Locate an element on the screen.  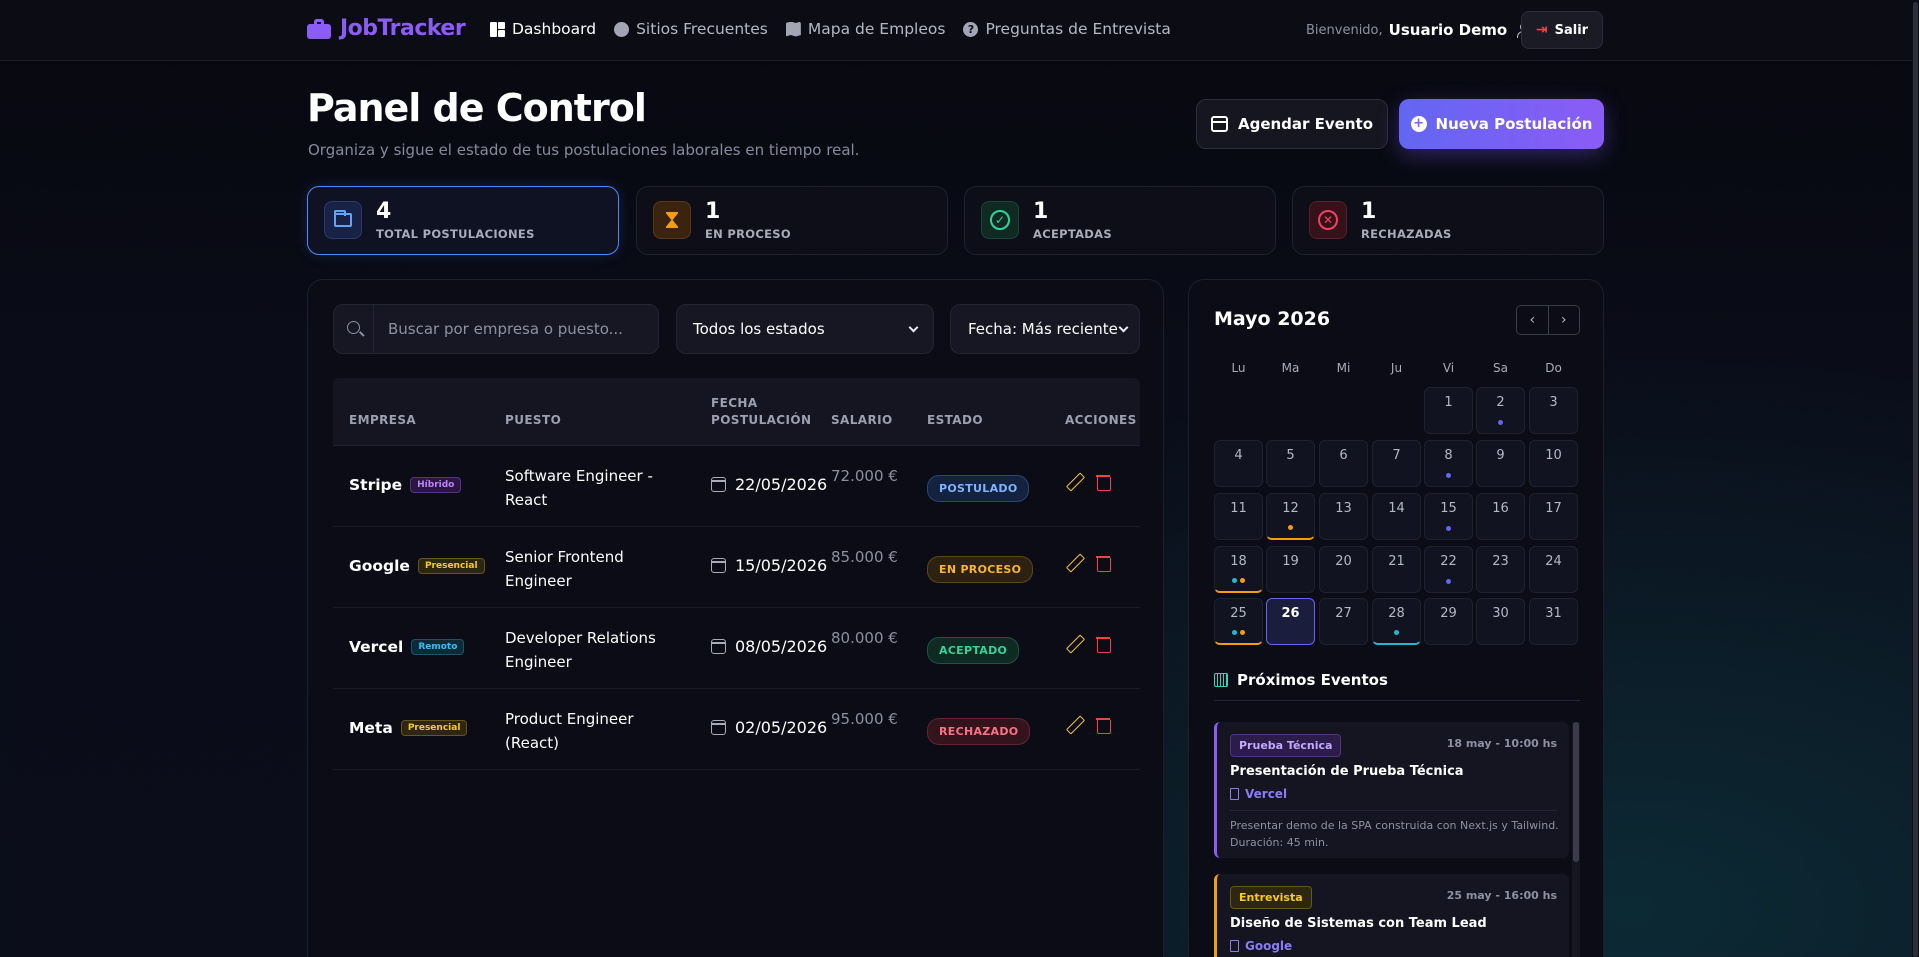
calendar-day: 3 is located at coordinates (1553, 410).